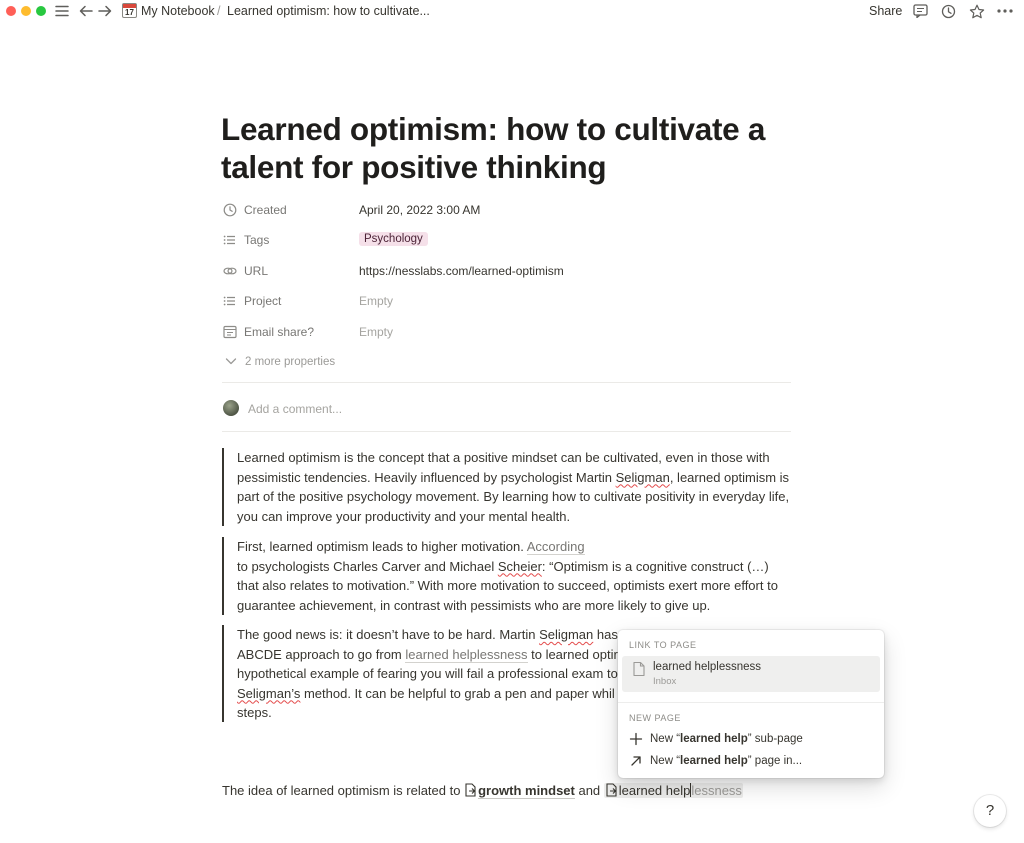 This screenshot has width=1024, height=843. Describe the element at coordinates (420, 210) in the screenshot. I see `property-value: April 20, 2022 3:00 AM` at that location.